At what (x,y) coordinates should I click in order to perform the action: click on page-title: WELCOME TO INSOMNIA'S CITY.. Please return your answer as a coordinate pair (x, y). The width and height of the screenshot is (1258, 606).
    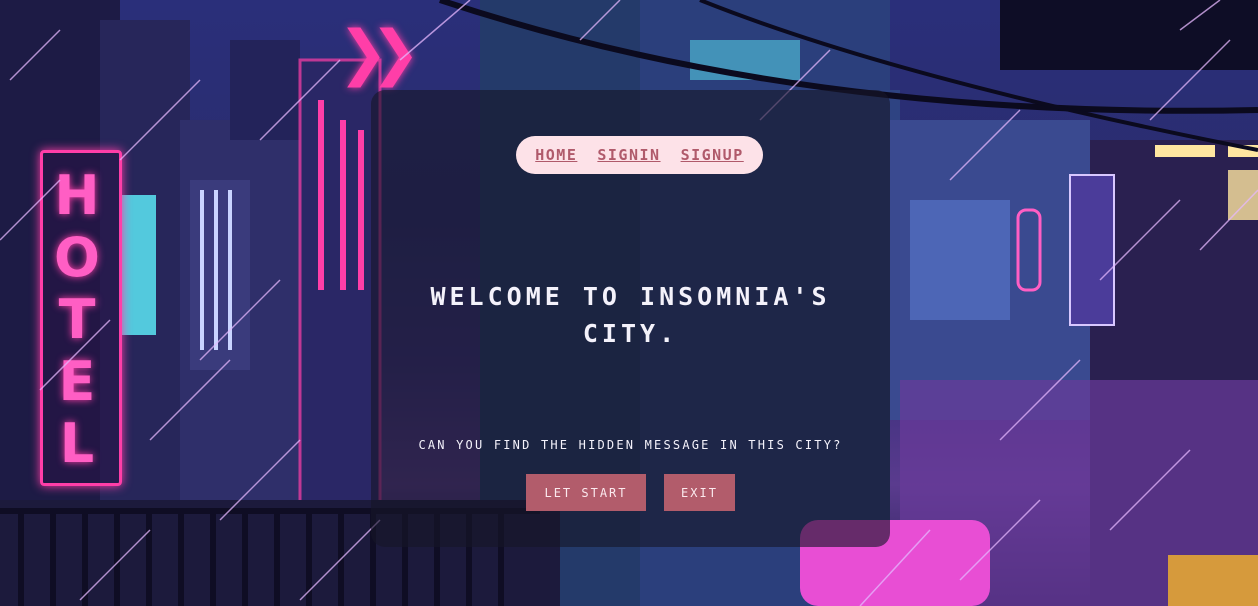
    Looking at the image, I should click on (630, 315).